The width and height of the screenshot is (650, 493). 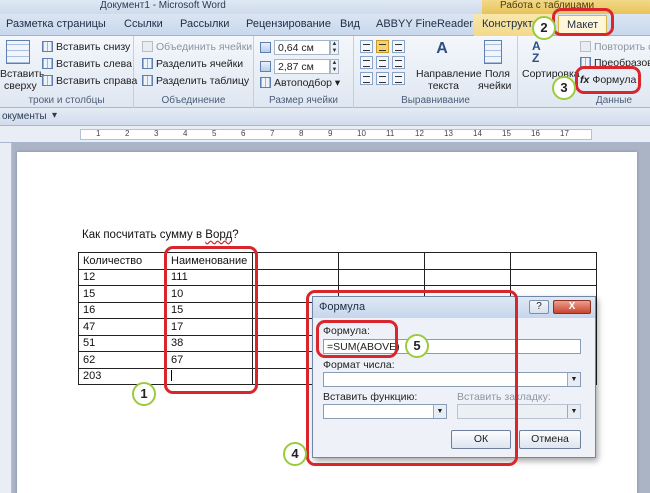 What do you see at coordinates (204, 24) in the screenshot?
I see `tab-mailings: Рассылки` at bounding box center [204, 24].